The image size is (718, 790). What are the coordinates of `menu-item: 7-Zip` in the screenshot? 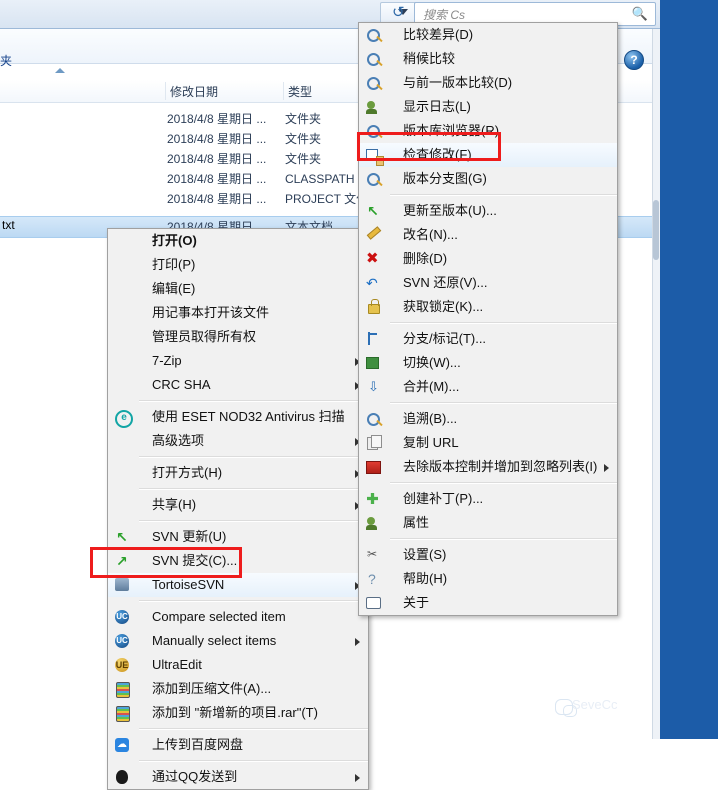 It's located at (238, 361).